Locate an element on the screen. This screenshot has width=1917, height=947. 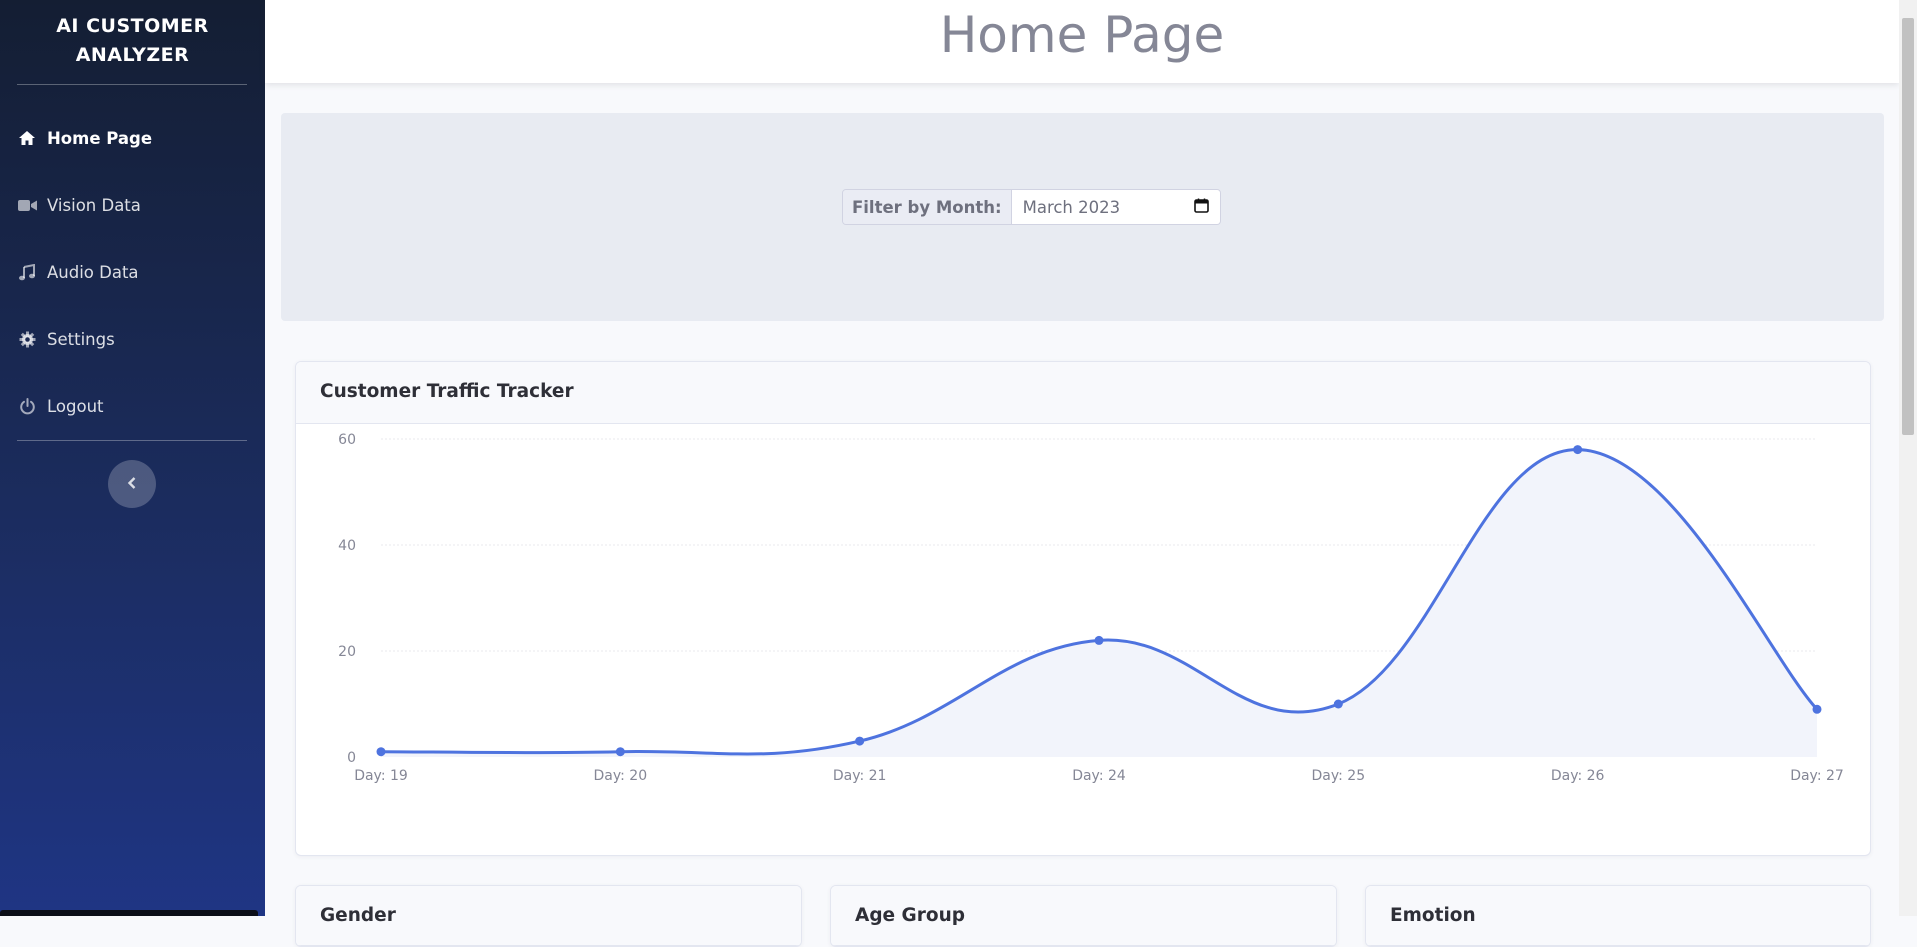
sidebar-item-label: Audio Data is located at coordinates (93, 272).